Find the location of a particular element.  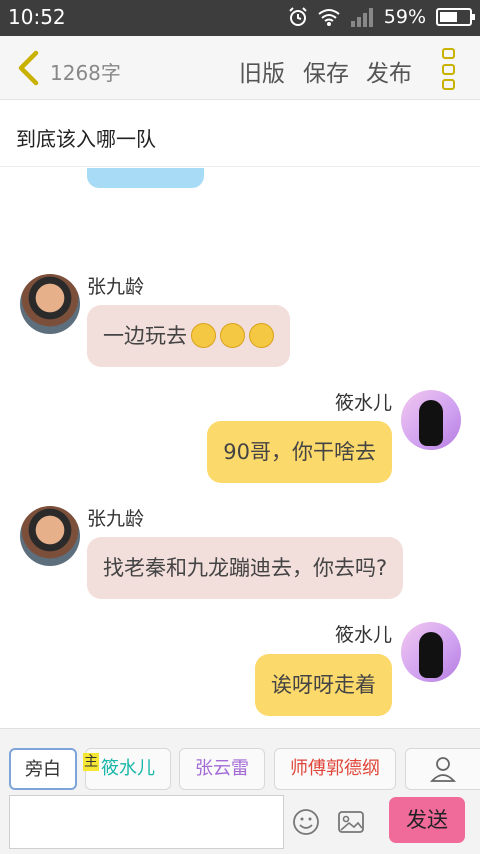

role-composer-bar: 旁白 筱水儿 主 张云雷 师傅郭德纲 发送 is located at coordinates (240, 791).